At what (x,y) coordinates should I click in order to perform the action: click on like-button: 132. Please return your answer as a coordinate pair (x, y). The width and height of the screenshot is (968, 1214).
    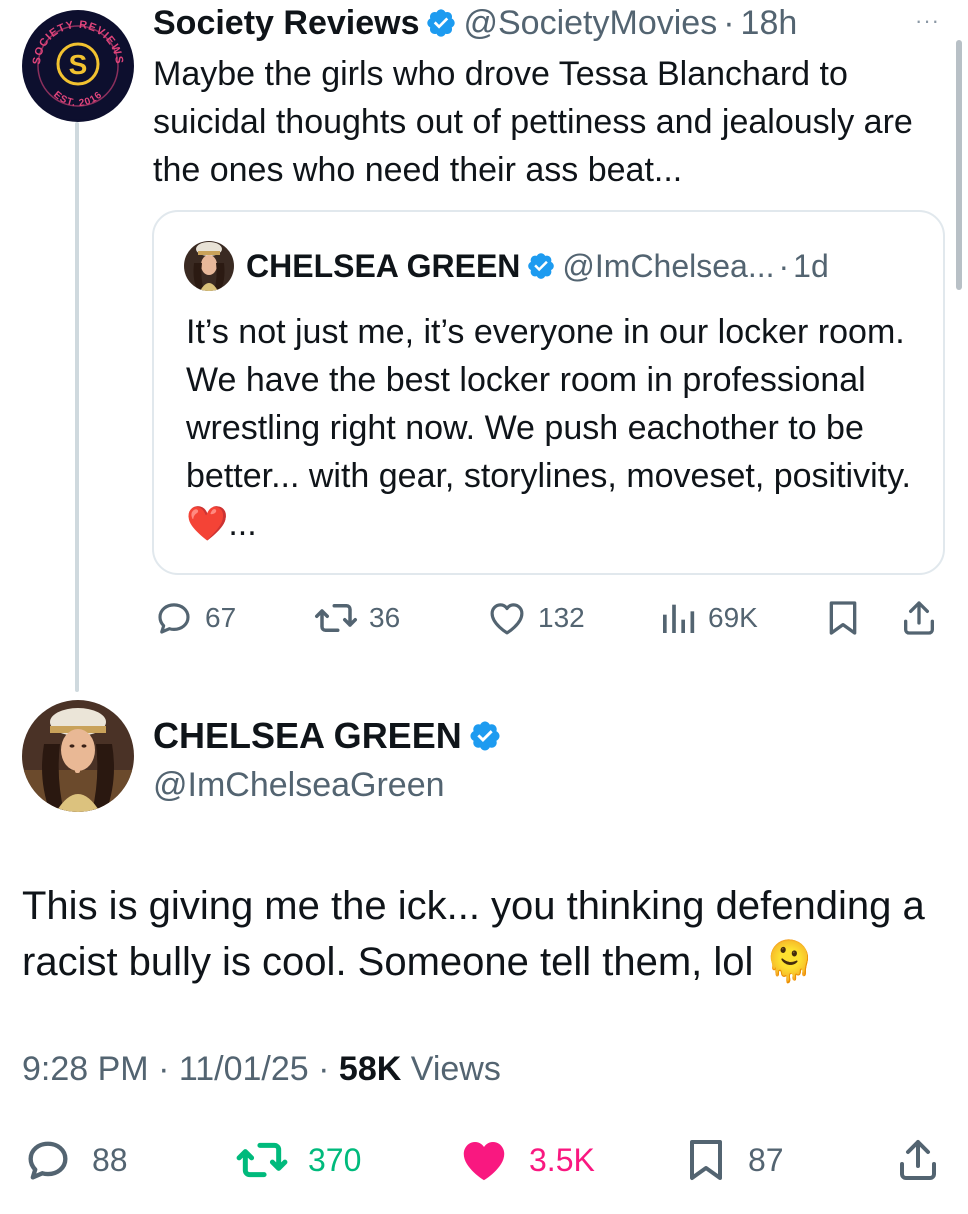
    Looking at the image, I should click on (535, 618).